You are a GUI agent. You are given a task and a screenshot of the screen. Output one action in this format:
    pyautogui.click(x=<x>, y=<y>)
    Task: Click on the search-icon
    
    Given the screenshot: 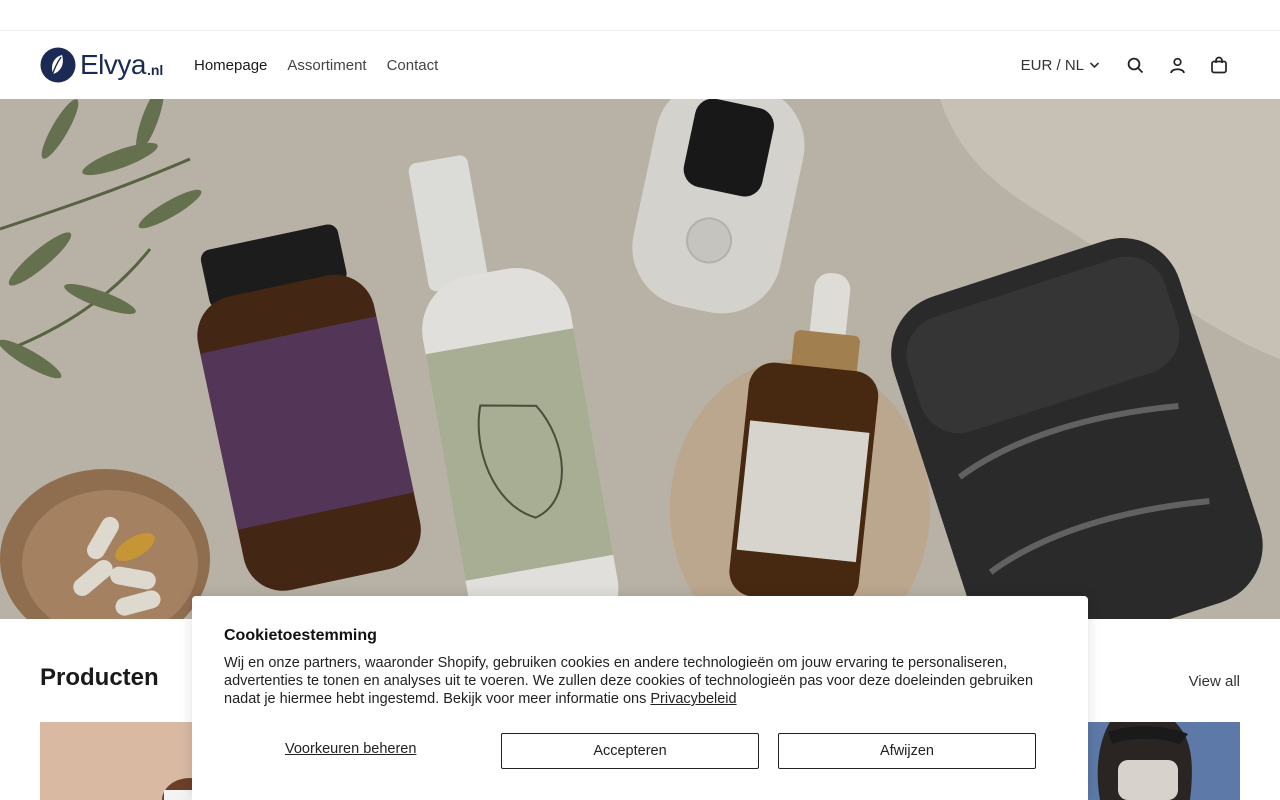 What is the action you would take?
    pyautogui.click(x=1135, y=65)
    